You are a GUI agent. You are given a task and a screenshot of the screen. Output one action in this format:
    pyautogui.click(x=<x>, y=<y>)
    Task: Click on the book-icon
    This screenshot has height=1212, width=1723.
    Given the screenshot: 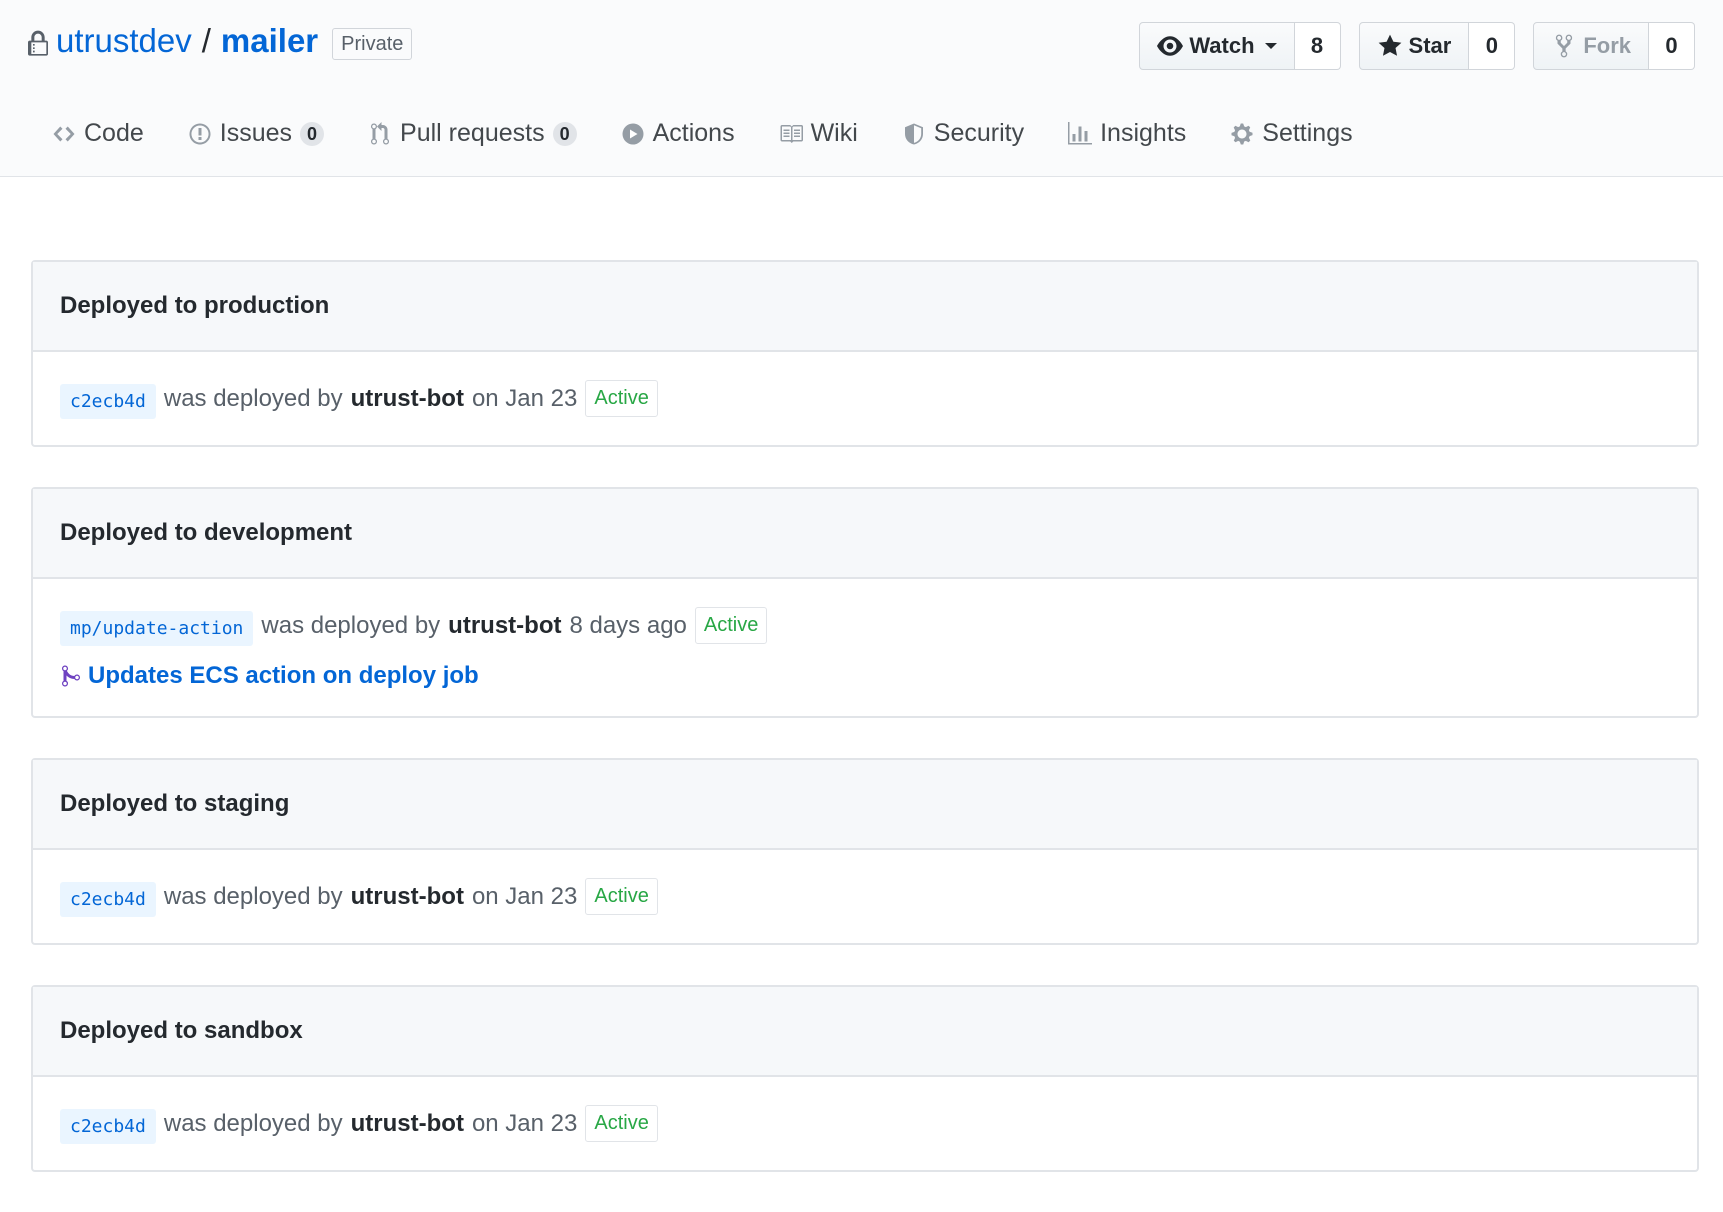 What is the action you would take?
    pyautogui.click(x=791, y=133)
    